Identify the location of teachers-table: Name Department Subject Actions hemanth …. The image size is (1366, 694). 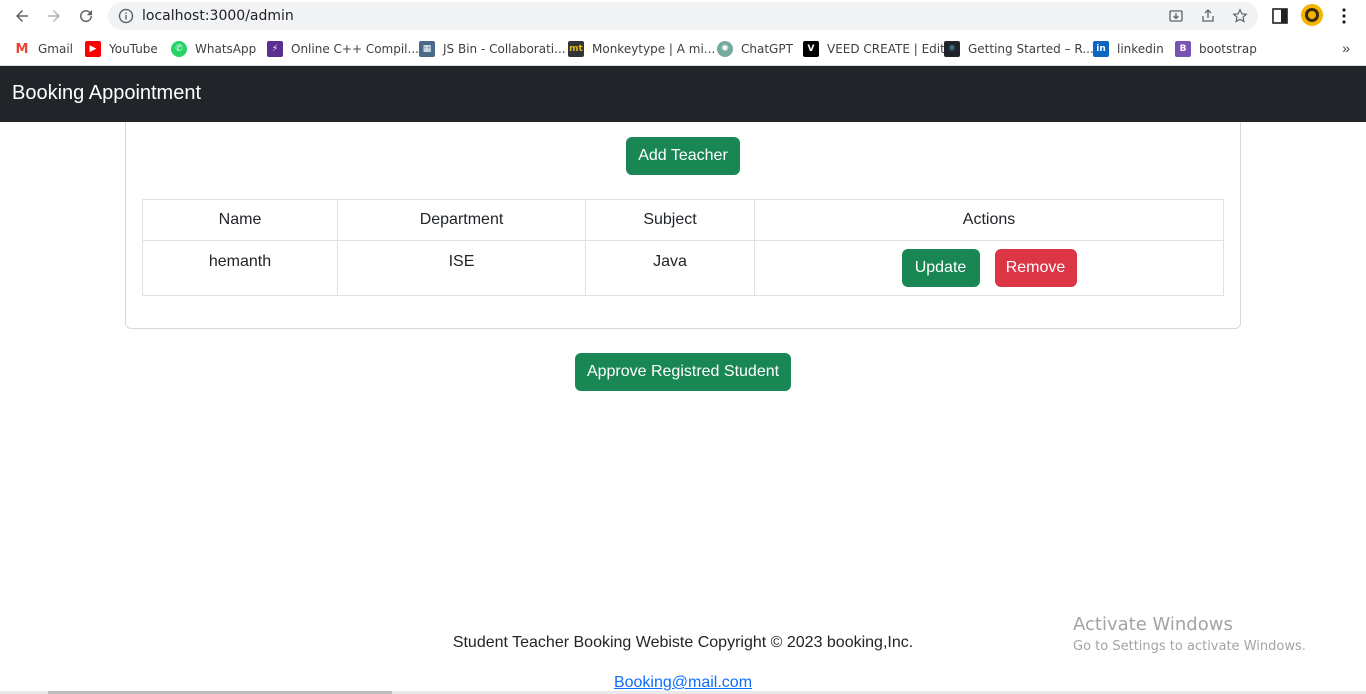
(683, 247).